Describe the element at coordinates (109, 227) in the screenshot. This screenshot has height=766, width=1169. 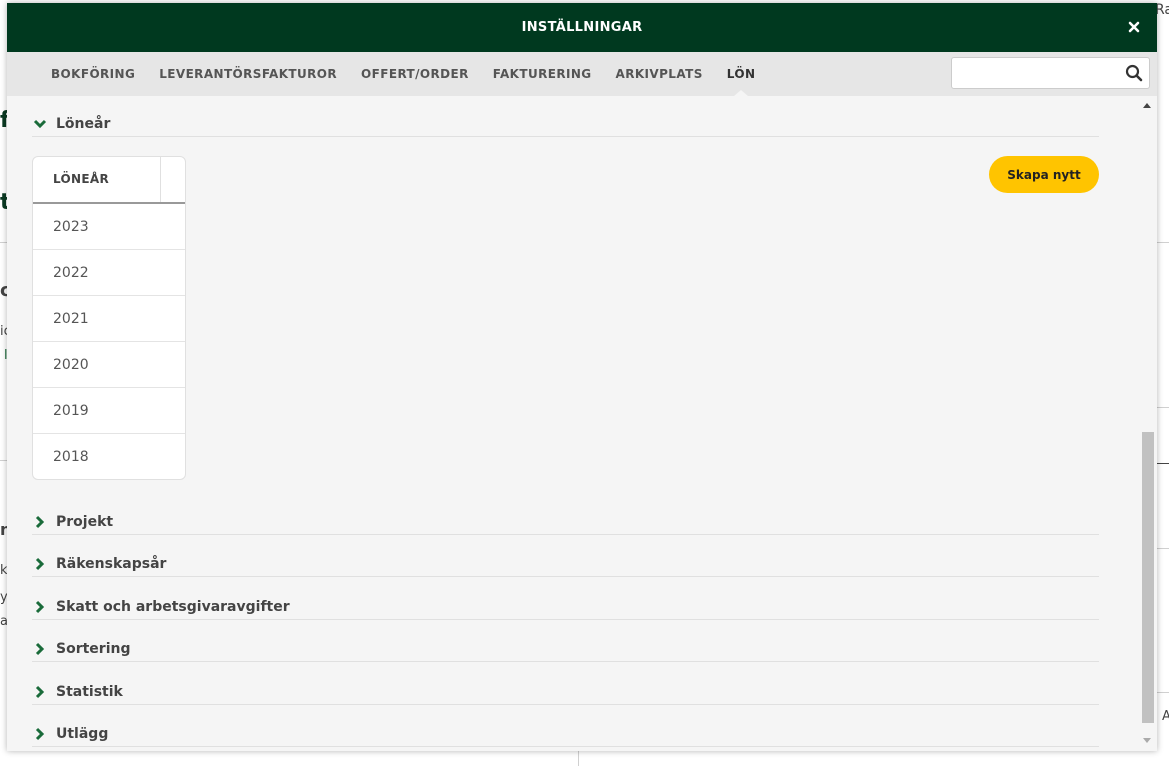
I see `table-row: 2023` at that location.